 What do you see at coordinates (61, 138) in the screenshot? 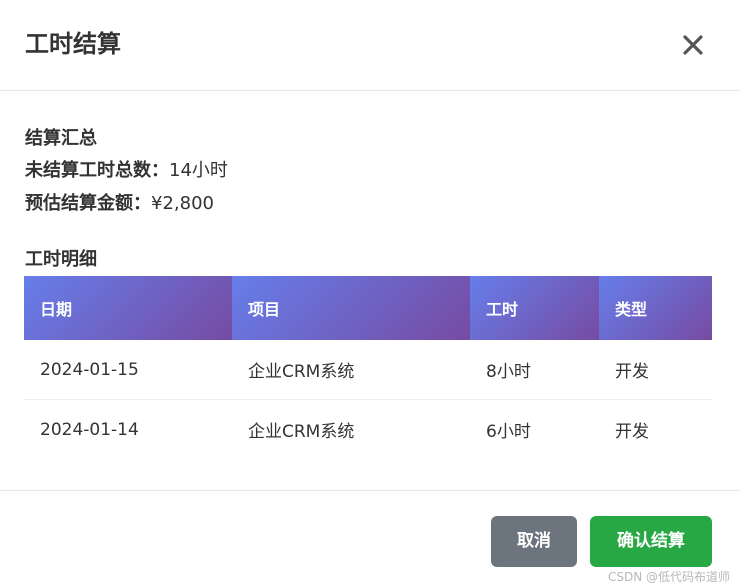
I see `summary-heading: 结算汇总` at bounding box center [61, 138].